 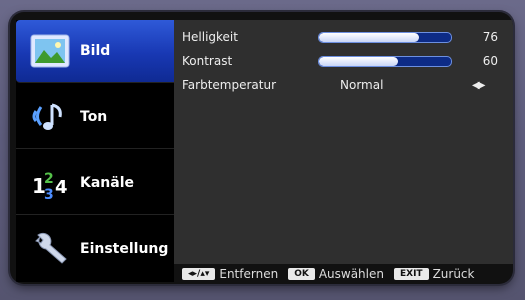 I want to click on sidebar-item-kanaele: 1 2 3 4 Kanäle, so click(x=95, y=183).